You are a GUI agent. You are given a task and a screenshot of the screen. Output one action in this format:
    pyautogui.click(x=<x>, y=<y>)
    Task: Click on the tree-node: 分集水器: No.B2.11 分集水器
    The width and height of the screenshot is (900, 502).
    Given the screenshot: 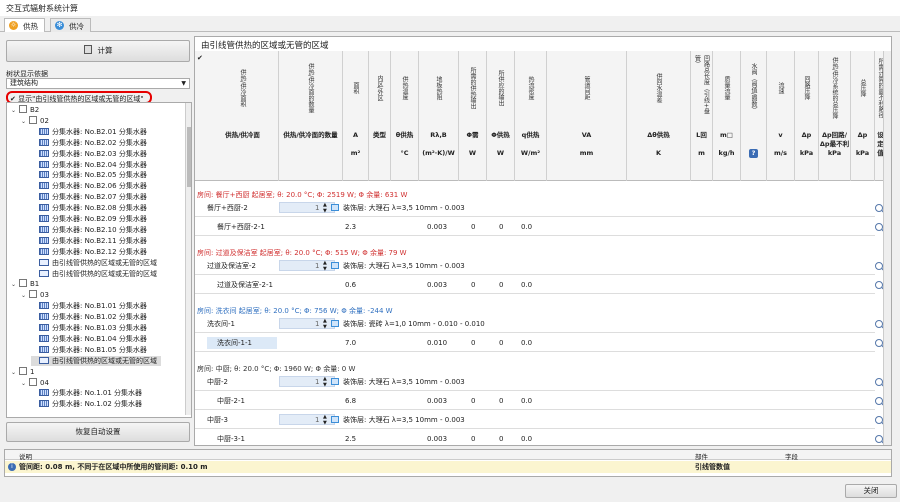 What is the action you would take?
    pyautogui.click(x=89, y=241)
    